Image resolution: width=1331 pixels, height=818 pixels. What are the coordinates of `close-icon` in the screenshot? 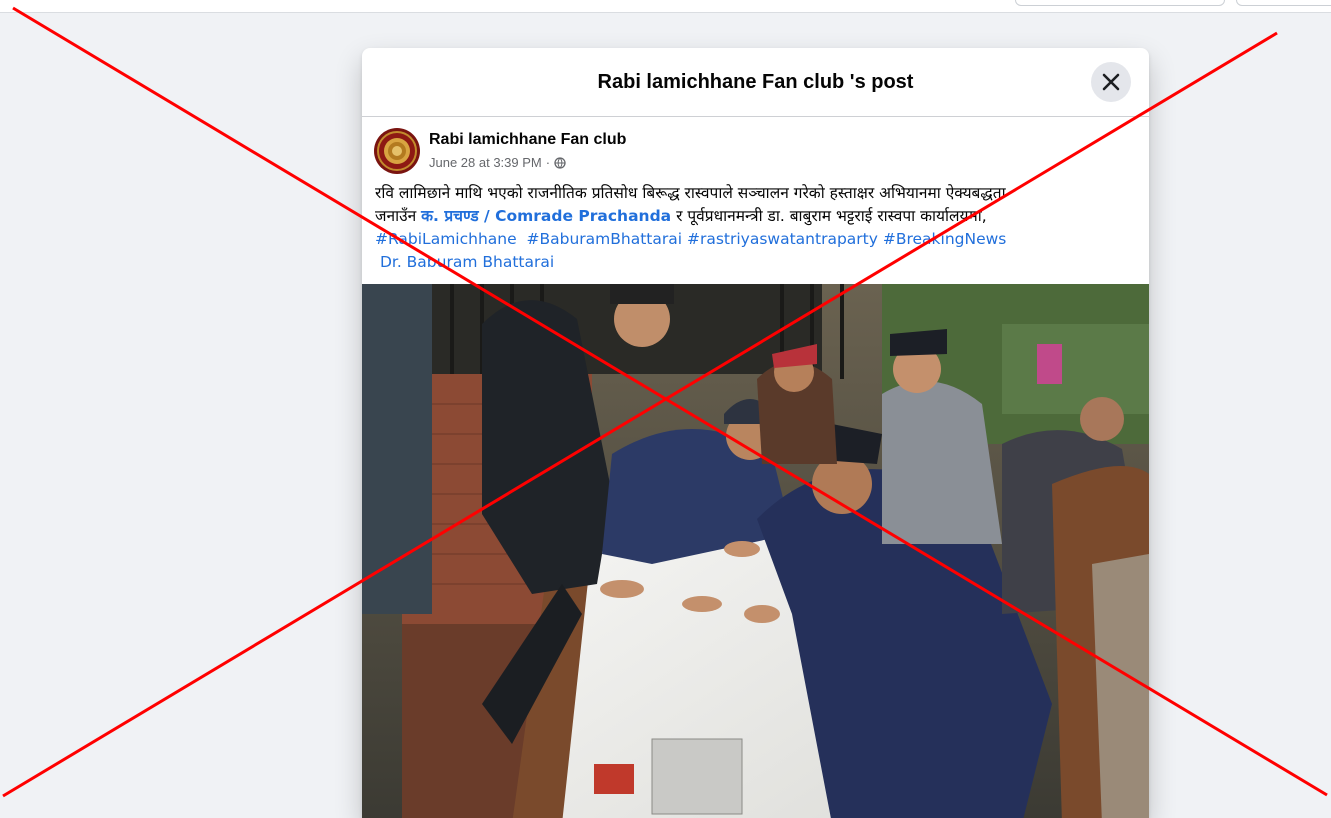 It's located at (1111, 82).